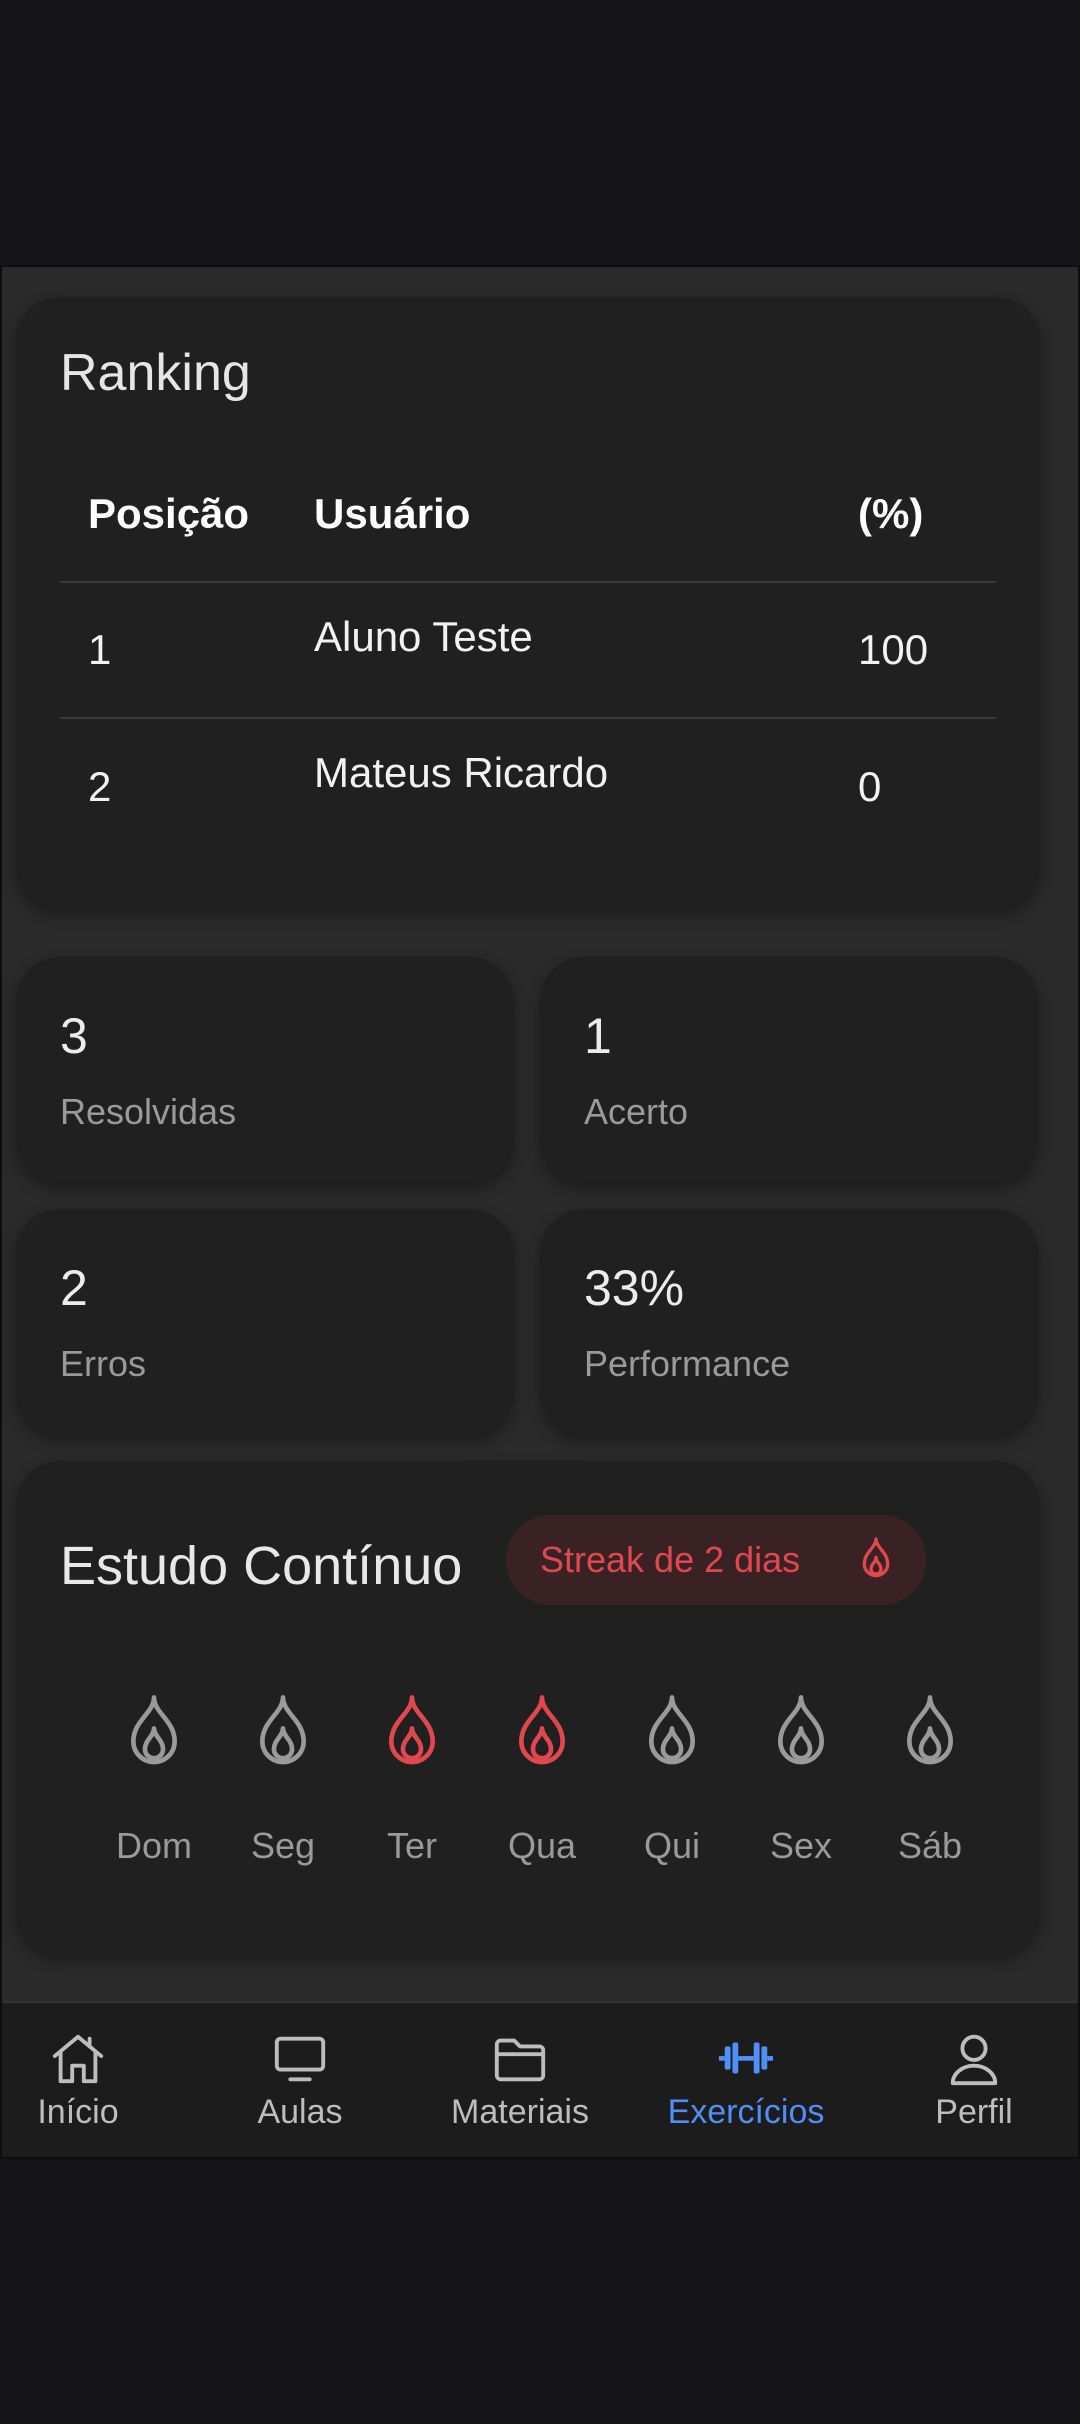  Describe the element at coordinates (528, 515) in the screenshot. I see `ranking-table-header: Posição Usuário (%)` at that location.